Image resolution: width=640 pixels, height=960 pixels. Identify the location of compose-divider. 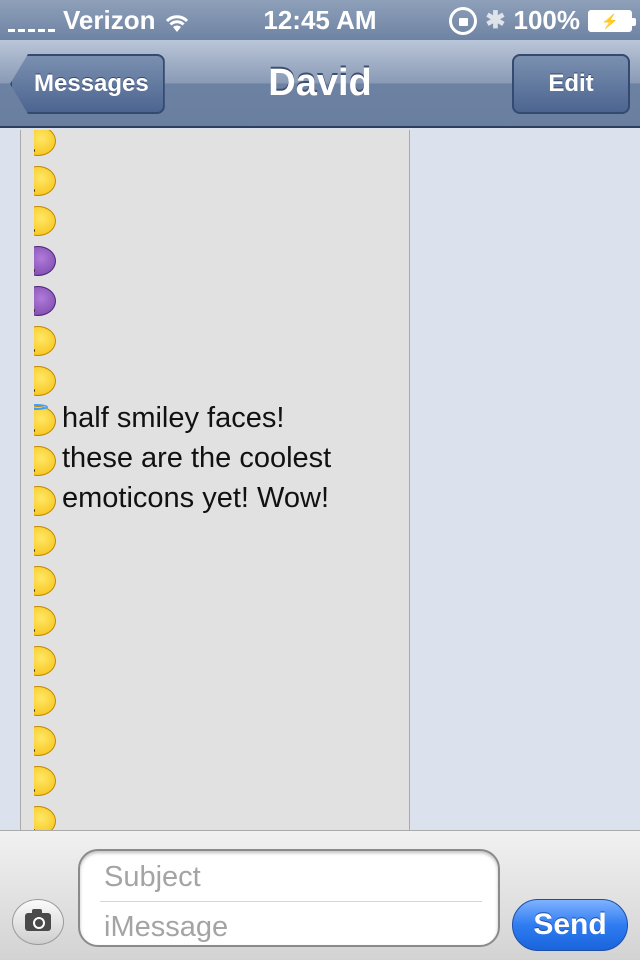
(291, 901).